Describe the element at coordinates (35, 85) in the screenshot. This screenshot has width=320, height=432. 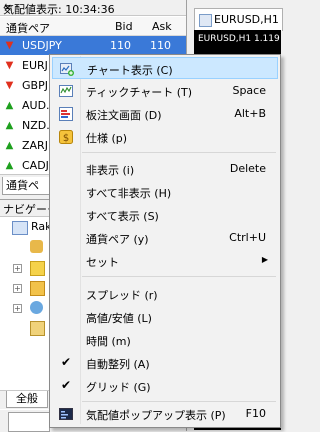
I see `symbol-name: GBPJ` at that location.